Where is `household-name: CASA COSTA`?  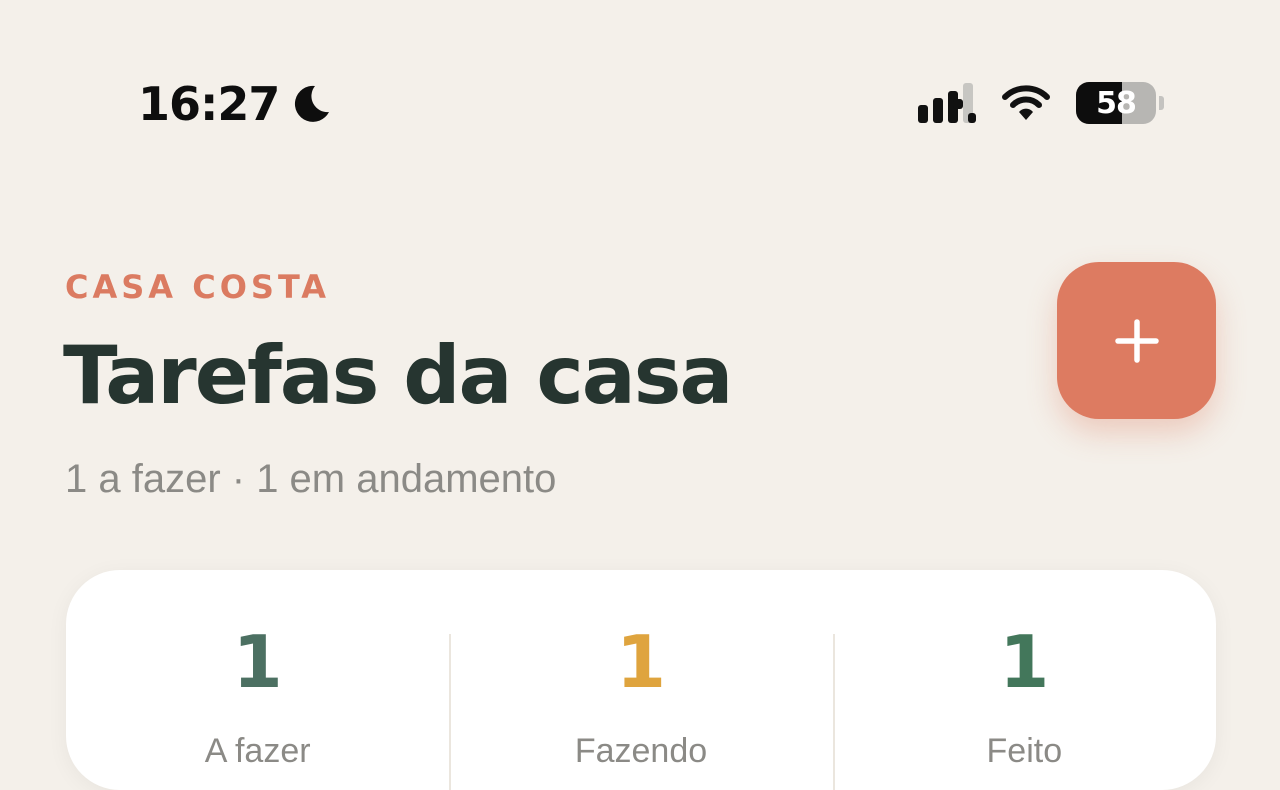
household-name: CASA COSTA is located at coordinates (198, 287).